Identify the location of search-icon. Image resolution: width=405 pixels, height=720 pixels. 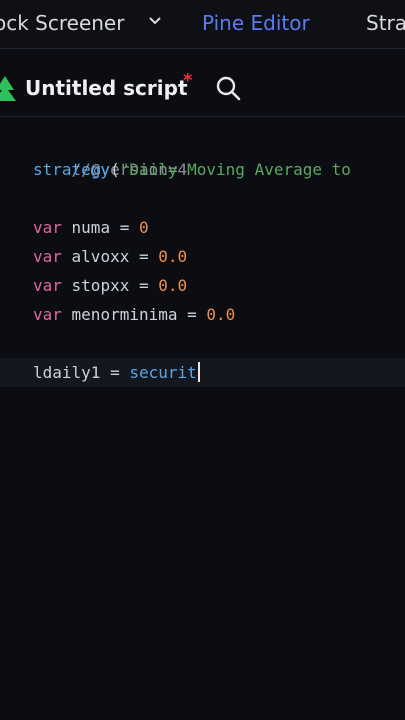
(228, 88).